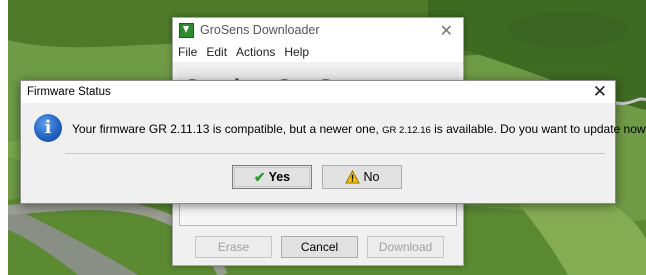 Image resolution: width=646 pixels, height=275 pixels. What do you see at coordinates (319, 247) in the screenshot?
I see `cancel-button: Cancel` at bounding box center [319, 247].